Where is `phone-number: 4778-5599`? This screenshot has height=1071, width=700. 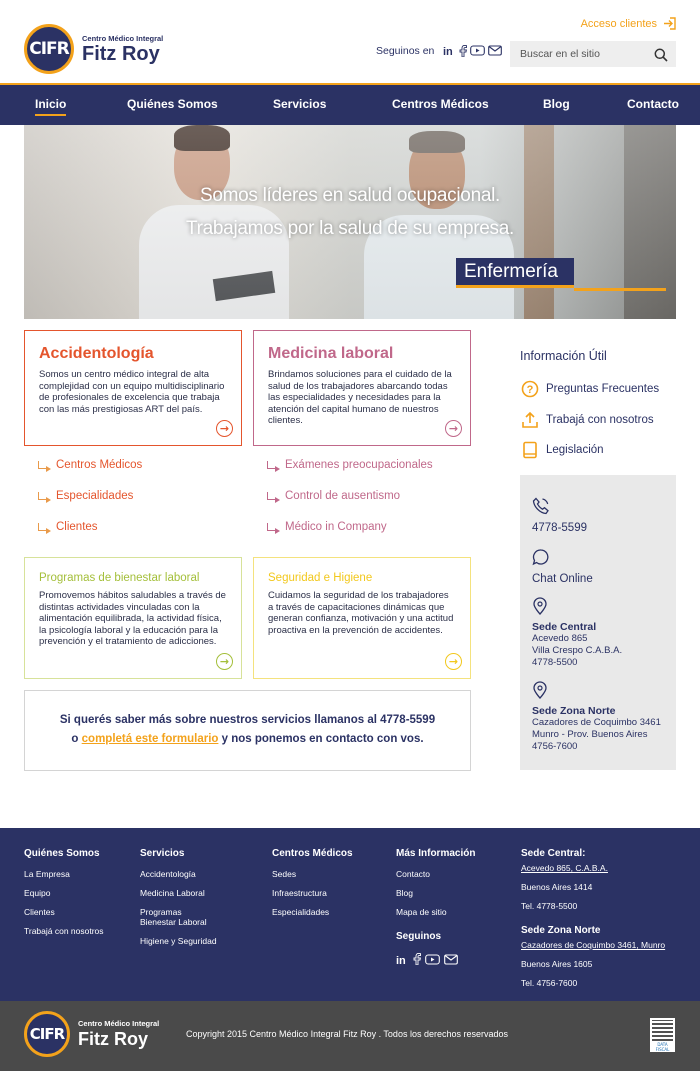
phone-number: 4778-5599 is located at coordinates (559, 528).